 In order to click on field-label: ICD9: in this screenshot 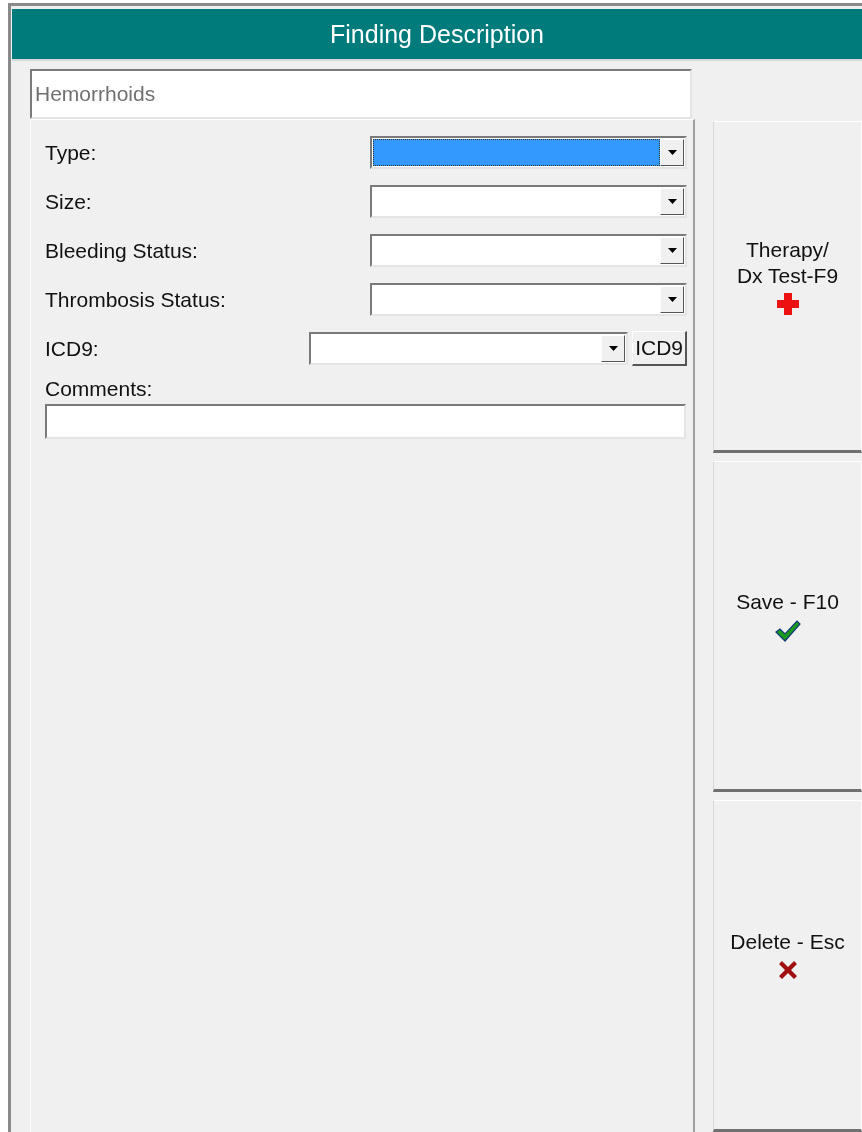, I will do `click(72, 348)`.